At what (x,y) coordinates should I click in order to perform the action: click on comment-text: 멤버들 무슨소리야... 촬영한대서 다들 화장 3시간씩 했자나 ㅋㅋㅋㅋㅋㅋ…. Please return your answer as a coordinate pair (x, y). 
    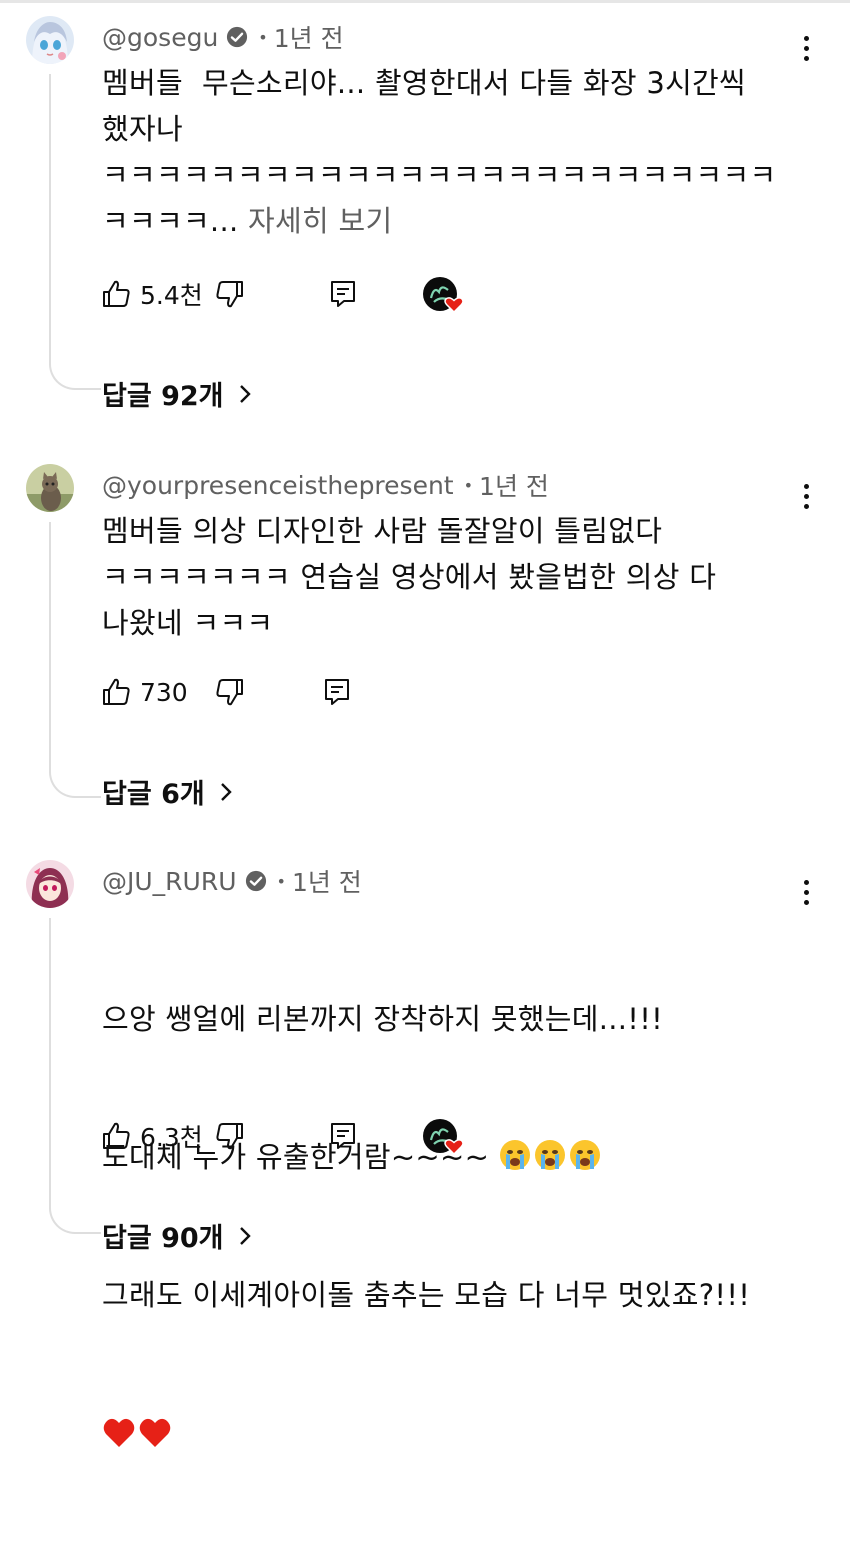
    Looking at the image, I should click on (447, 152).